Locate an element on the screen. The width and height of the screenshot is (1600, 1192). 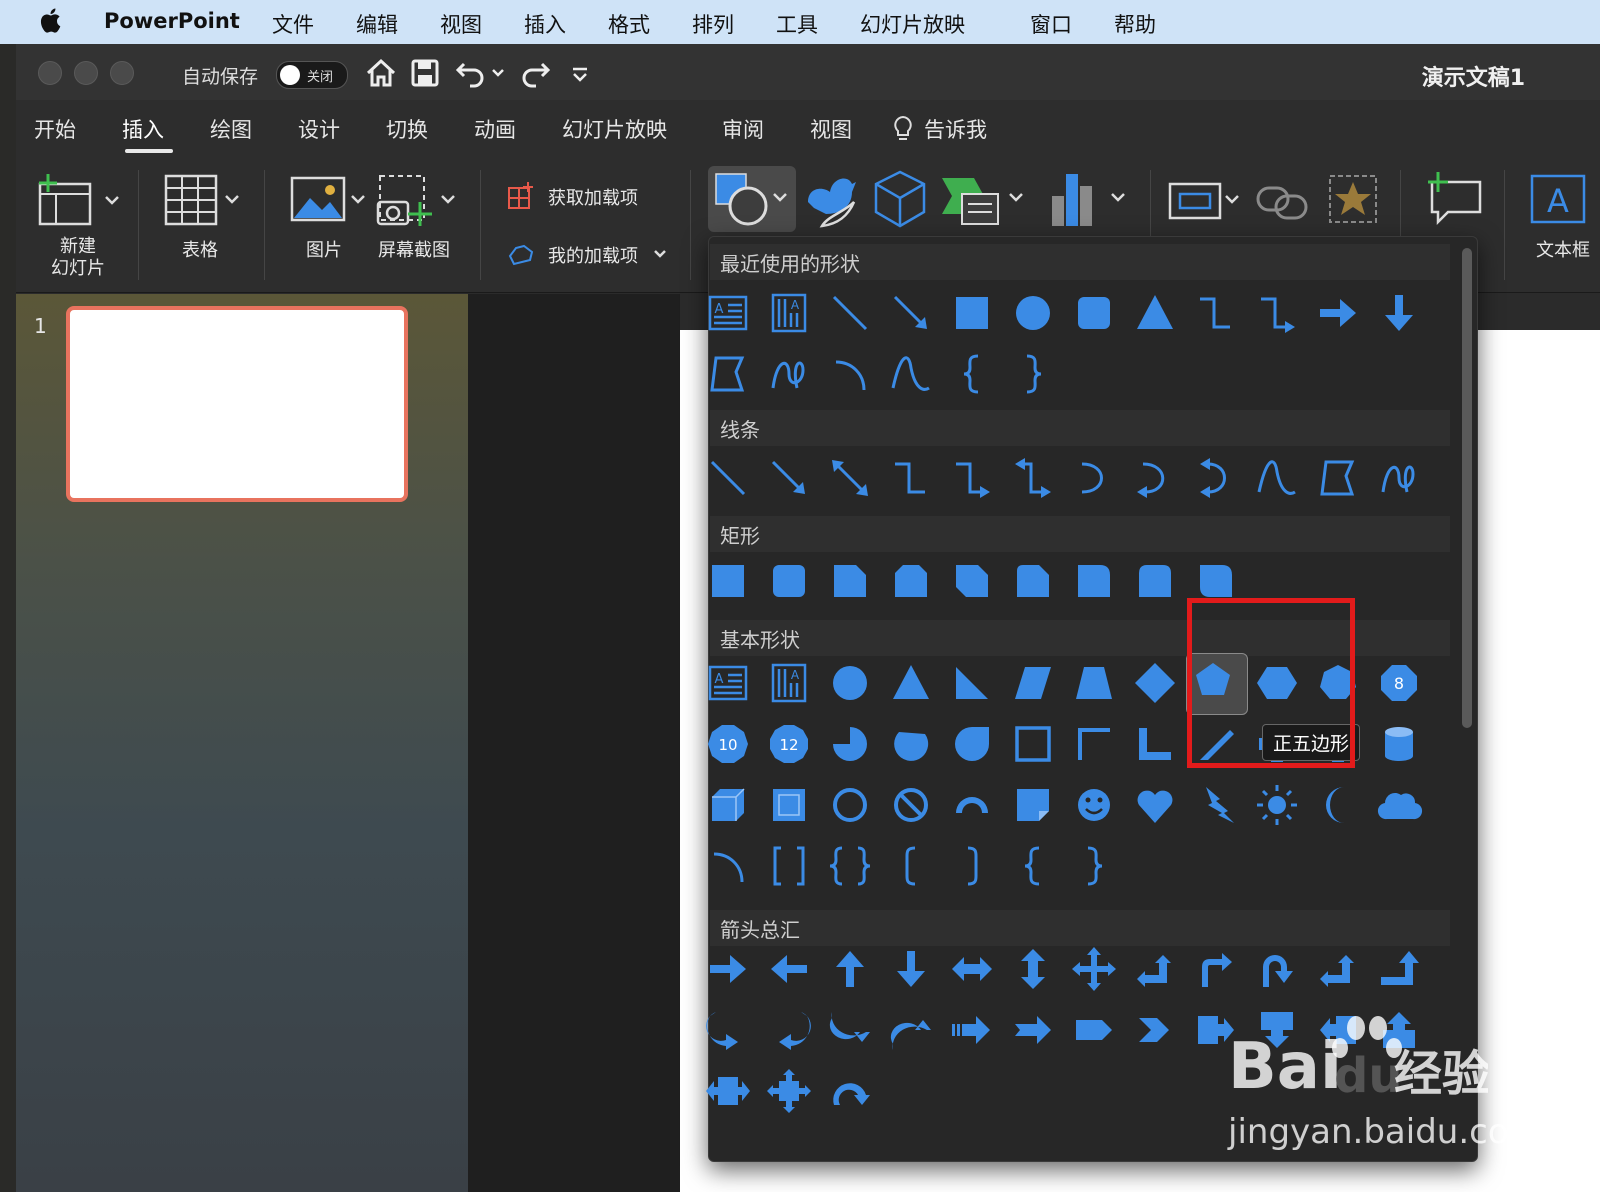
shape-octagon-icon: 8 is located at coordinates (1399, 683).